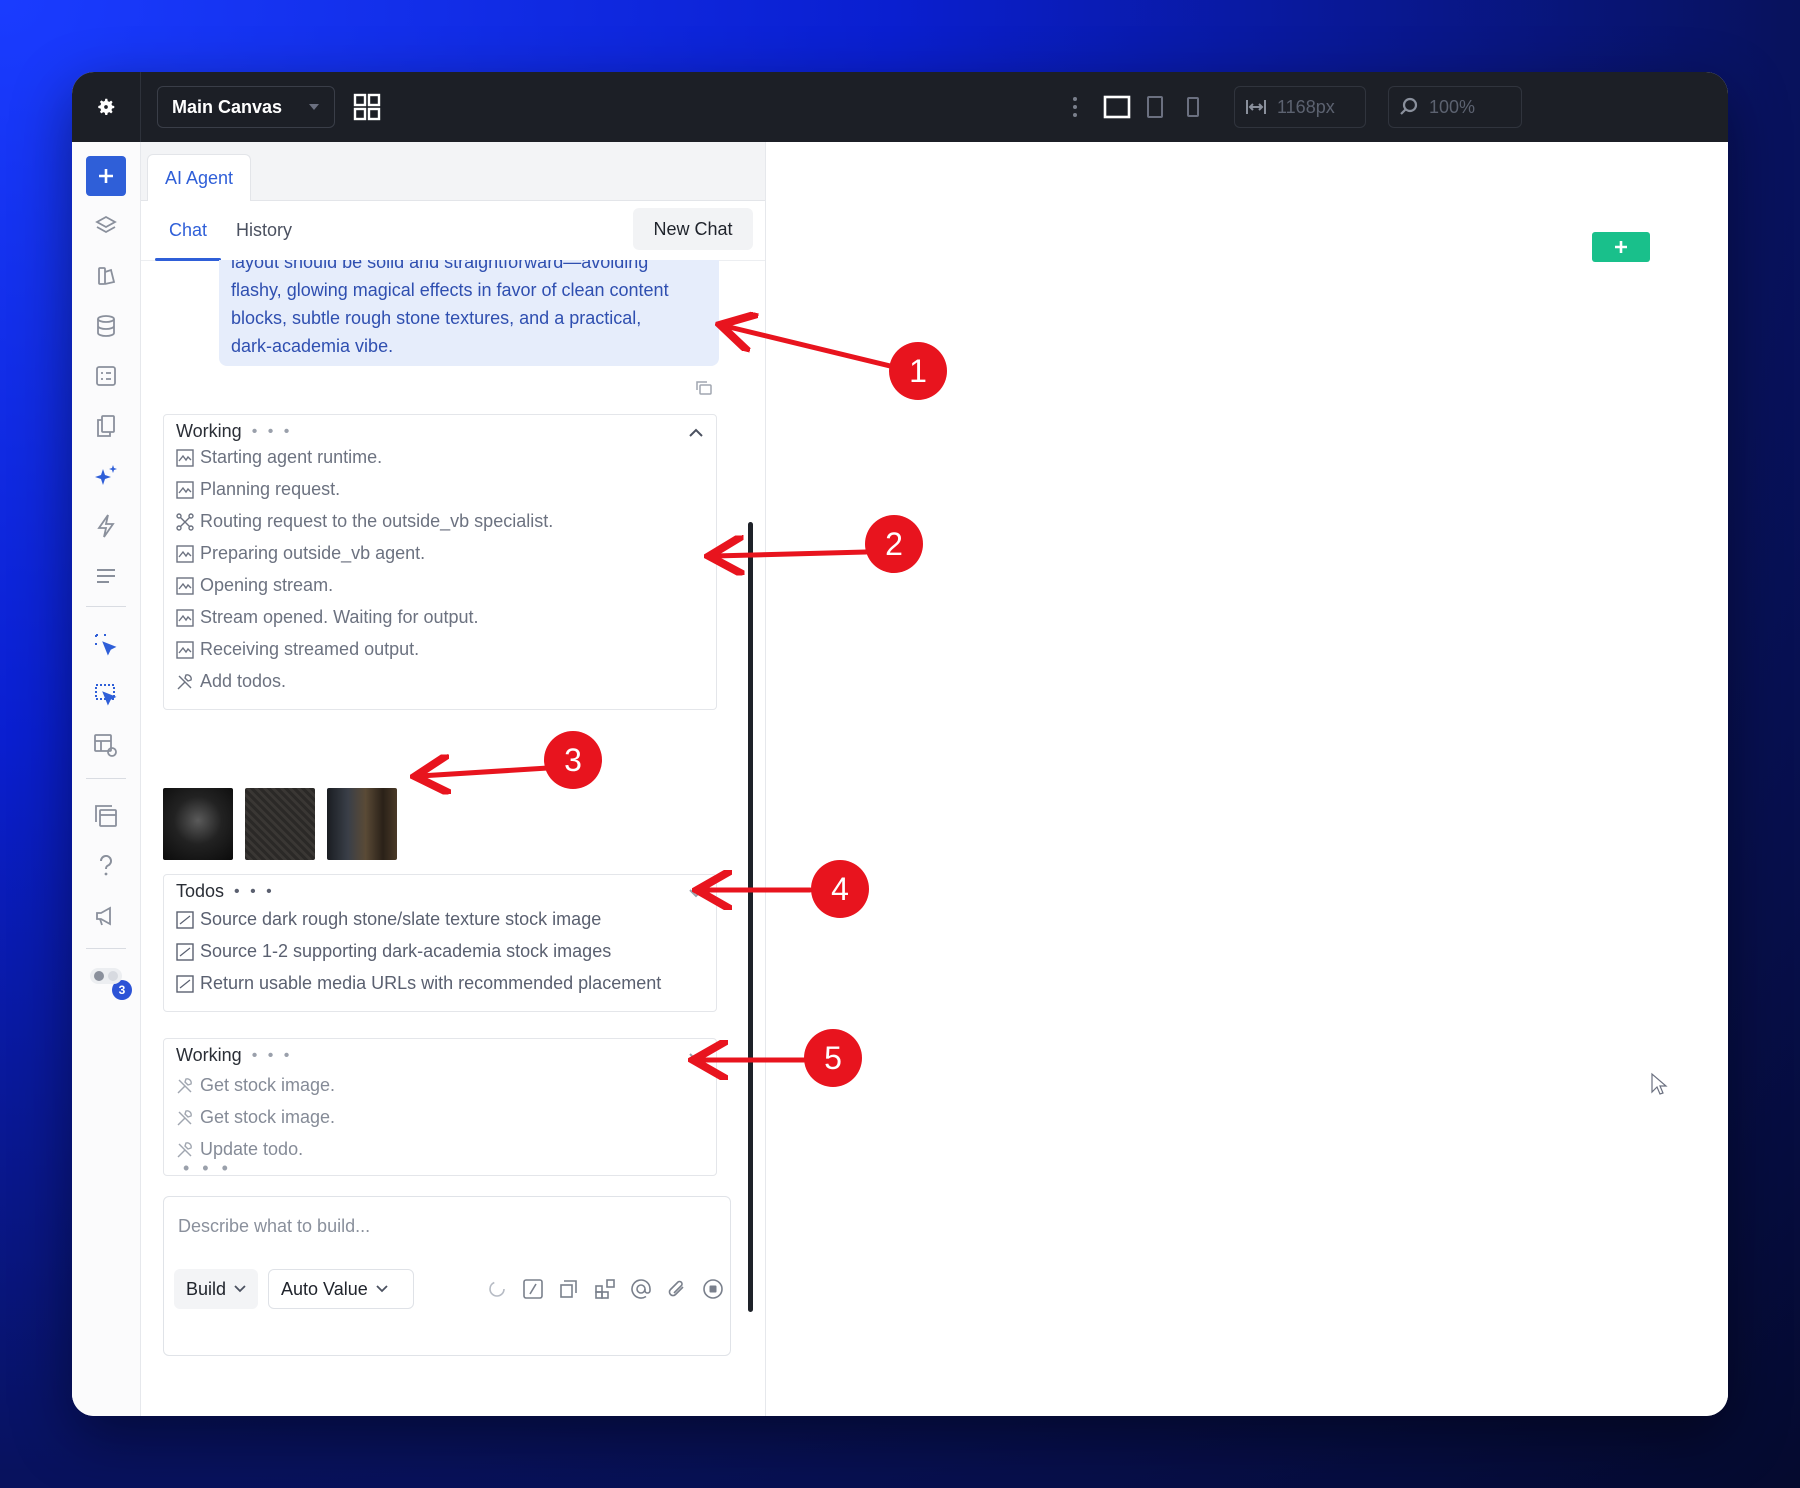 The width and height of the screenshot is (1800, 1488). I want to click on annotation-badge: 3, so click(573, 760).